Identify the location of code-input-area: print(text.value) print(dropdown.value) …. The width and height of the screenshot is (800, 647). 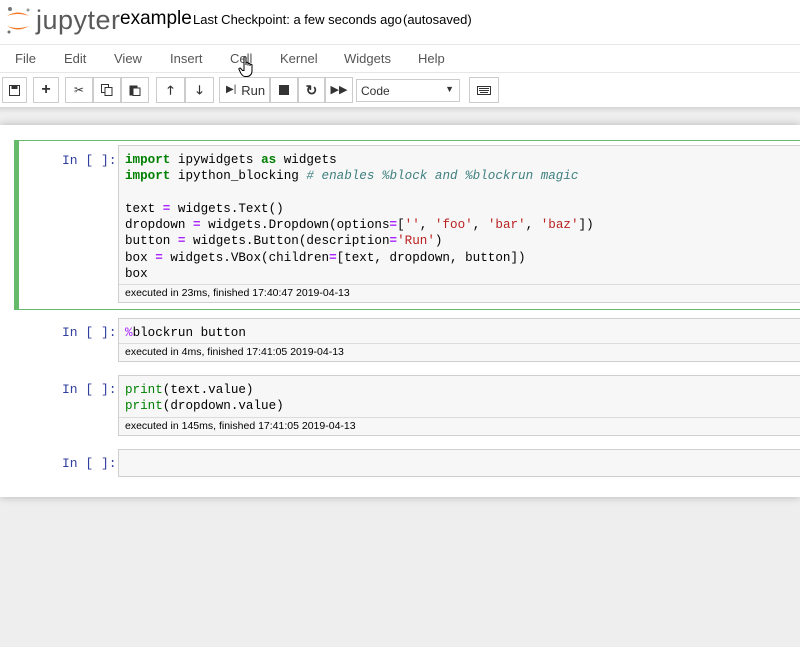
(459, 405).